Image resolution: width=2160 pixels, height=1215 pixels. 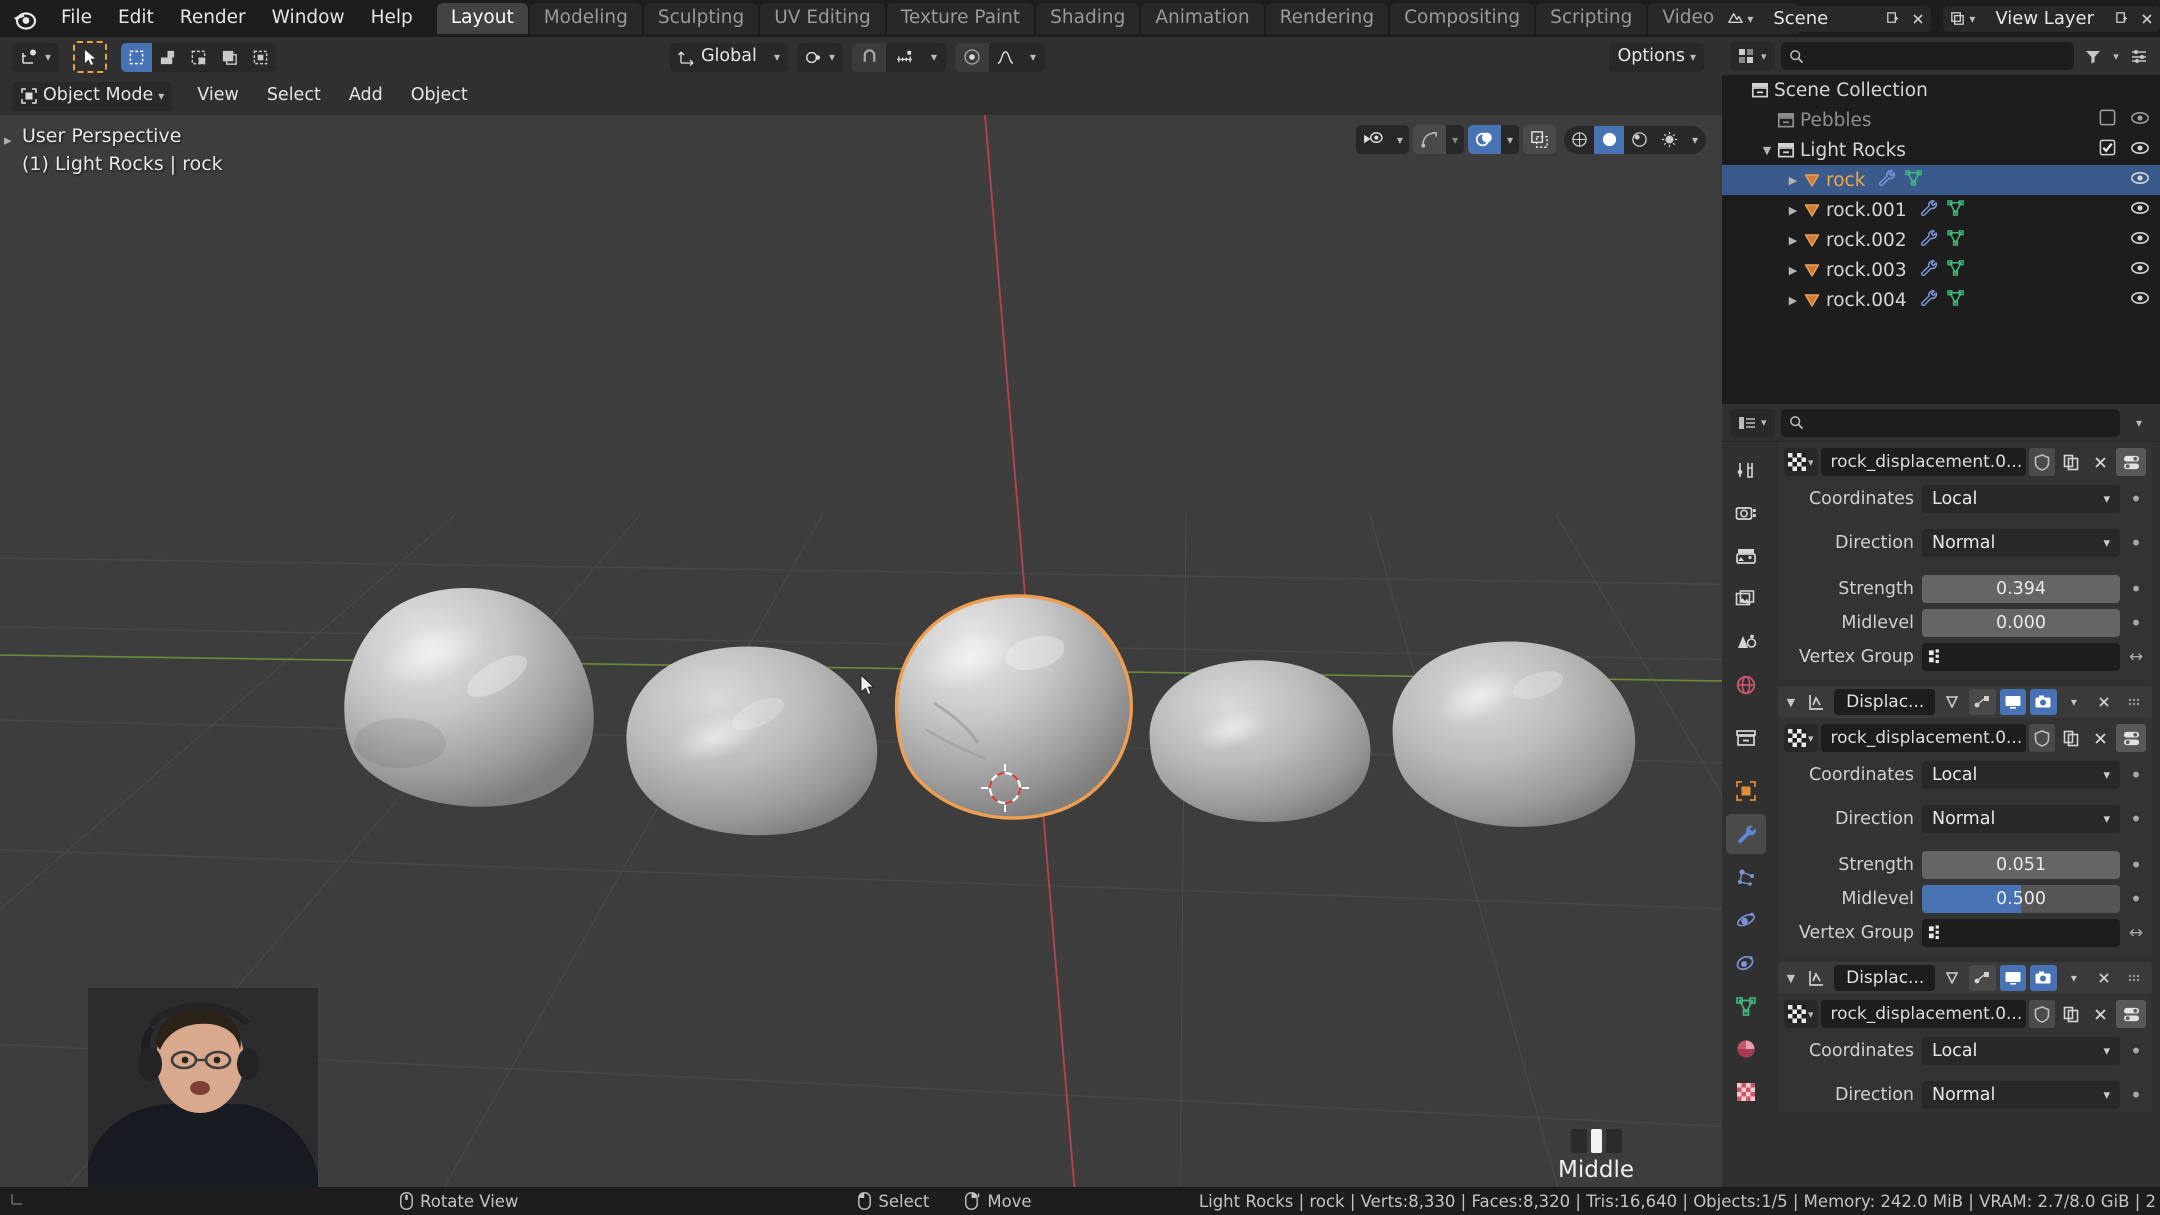 What do you see at coordinates (822, 18) in the screenshot?
I see `workspace-tab-uv-editing: UV Editing` at bounding box center [822, 18].